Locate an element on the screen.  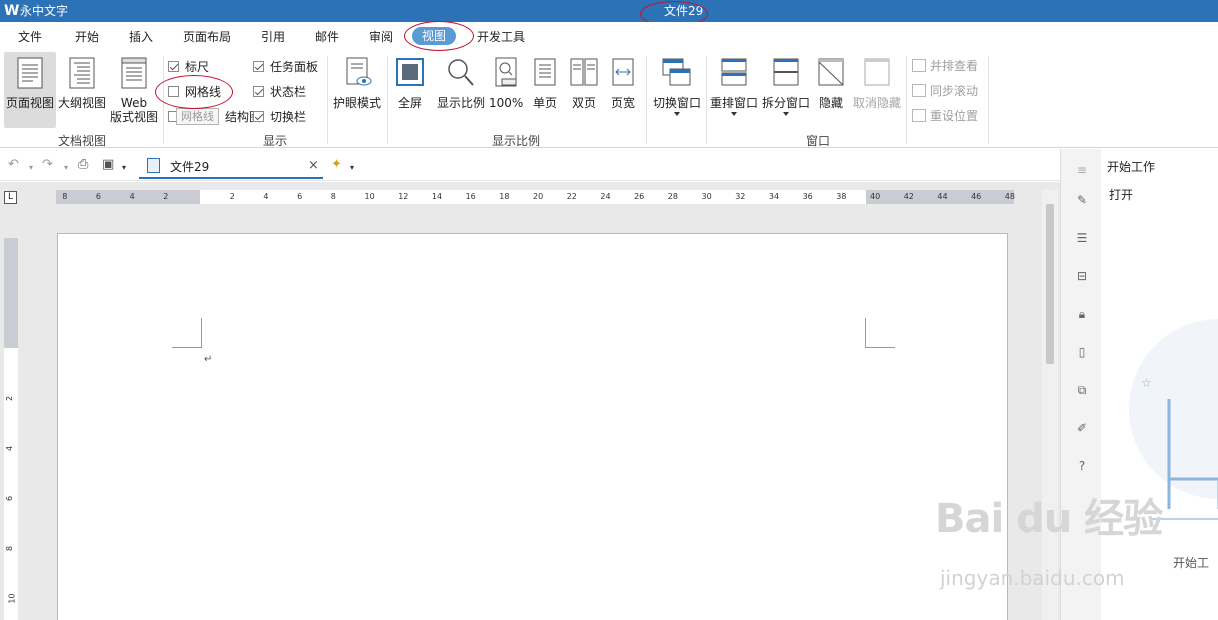
sync-scroll-icon is located at coordinates (919, 90).